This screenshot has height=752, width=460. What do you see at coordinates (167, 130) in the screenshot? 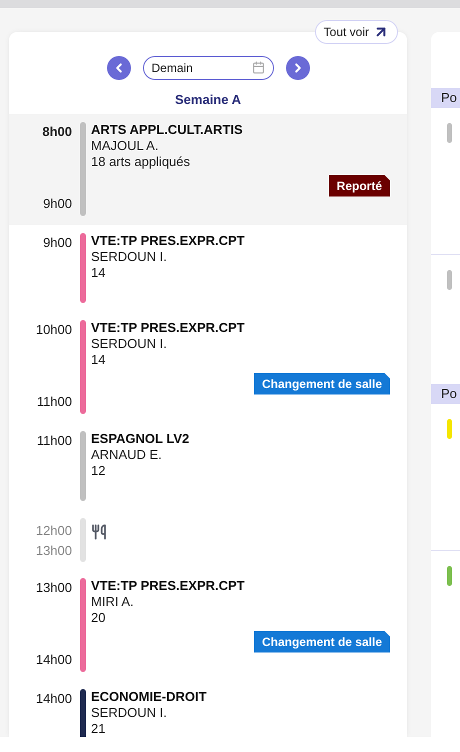
I see `subject-title: ARTS APPL.CULT.ARTIS` at bounding box center [167, 130].